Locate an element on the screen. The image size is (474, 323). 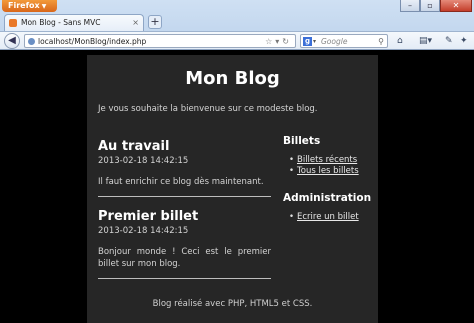
link-billets-recents: Billets récents is located at coordinates (327, 160).